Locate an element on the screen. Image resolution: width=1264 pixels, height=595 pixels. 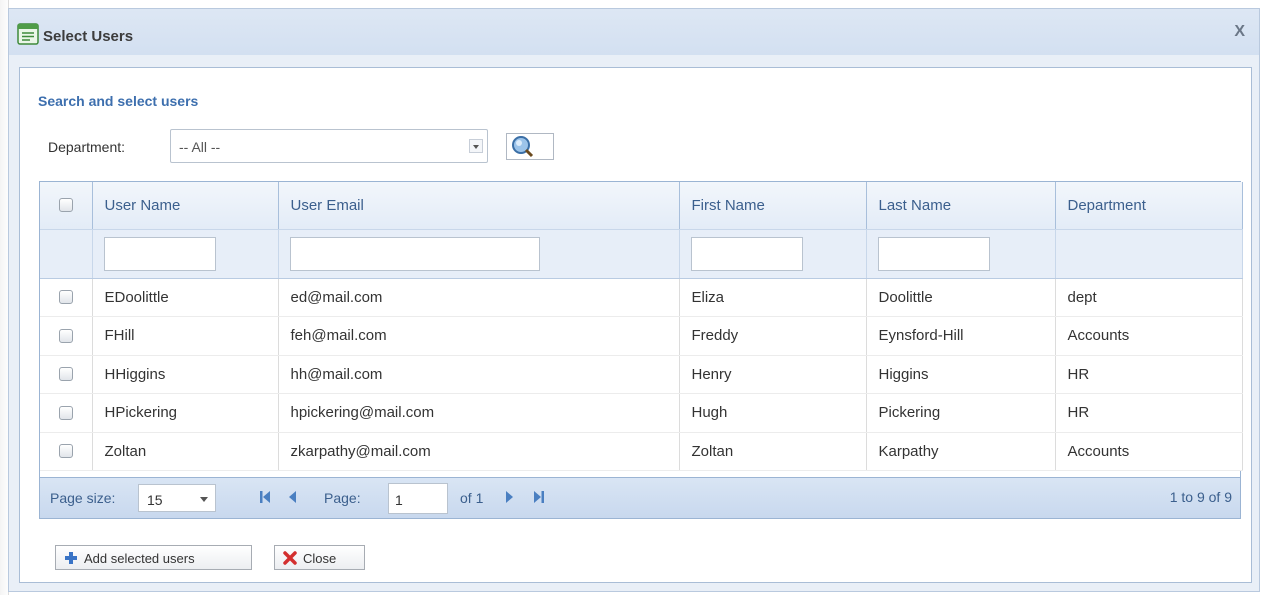
form-icon is located at coordinates (28, 34).